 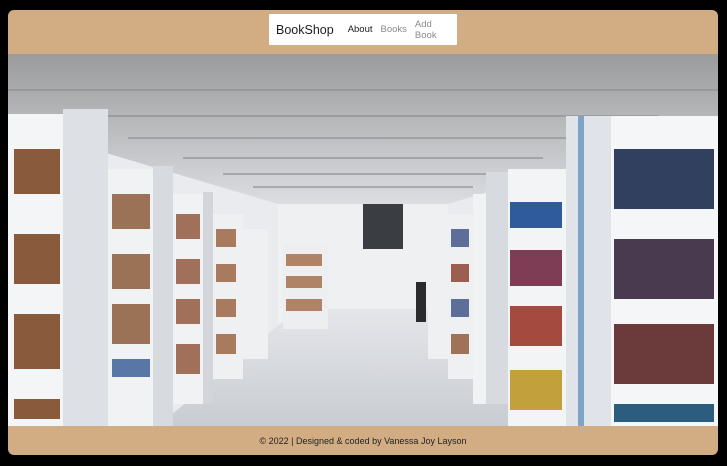 I want to click on nav-link-add-book: Add Book, so click(x=432, y=30).